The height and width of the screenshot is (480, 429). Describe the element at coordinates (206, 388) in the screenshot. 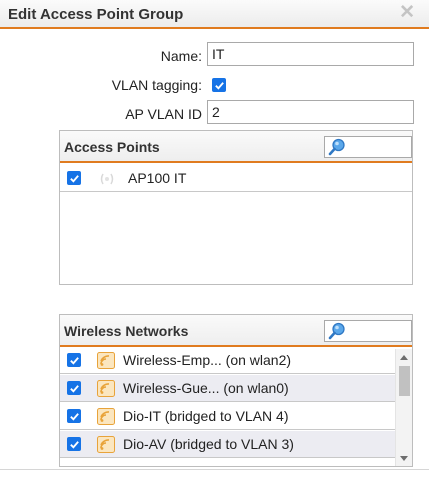

I see `wireless-network-label: Wireless-Gue... (on wlan0)` at that location.